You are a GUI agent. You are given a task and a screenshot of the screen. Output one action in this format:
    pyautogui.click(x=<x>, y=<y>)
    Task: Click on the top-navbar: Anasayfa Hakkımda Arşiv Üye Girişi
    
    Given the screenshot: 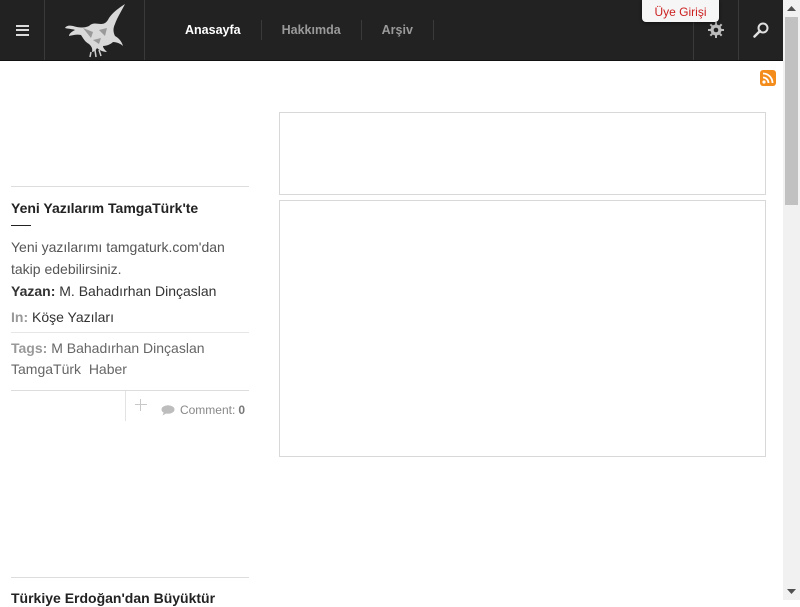 What is the action you would take?
    pyautogui.click(x=391, y=30)
    